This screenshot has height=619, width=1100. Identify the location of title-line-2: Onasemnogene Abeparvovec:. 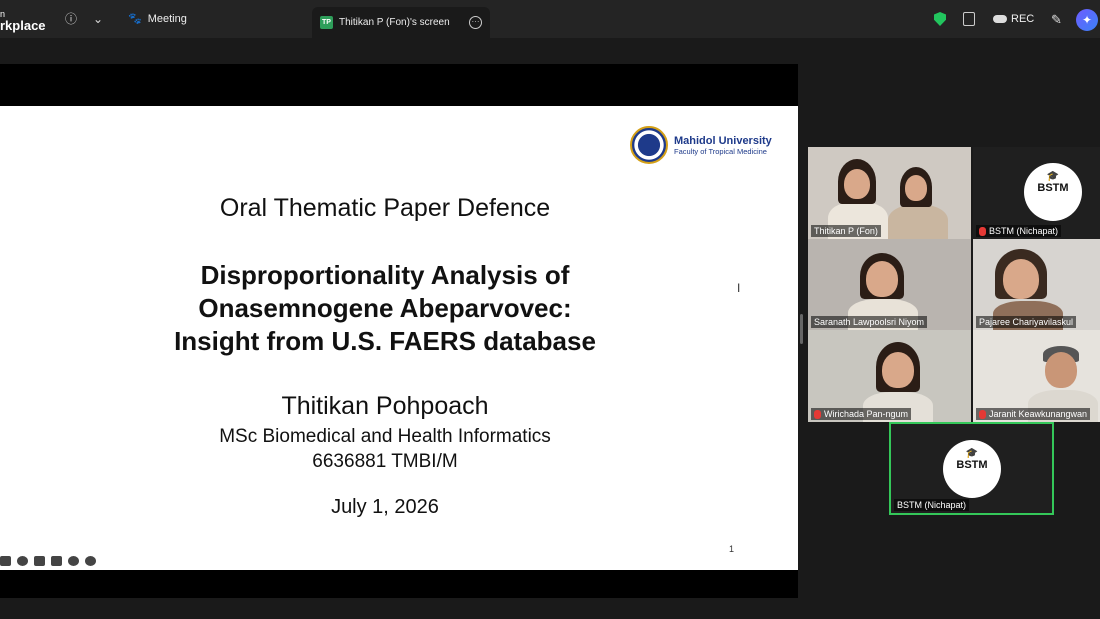
(385, 308).